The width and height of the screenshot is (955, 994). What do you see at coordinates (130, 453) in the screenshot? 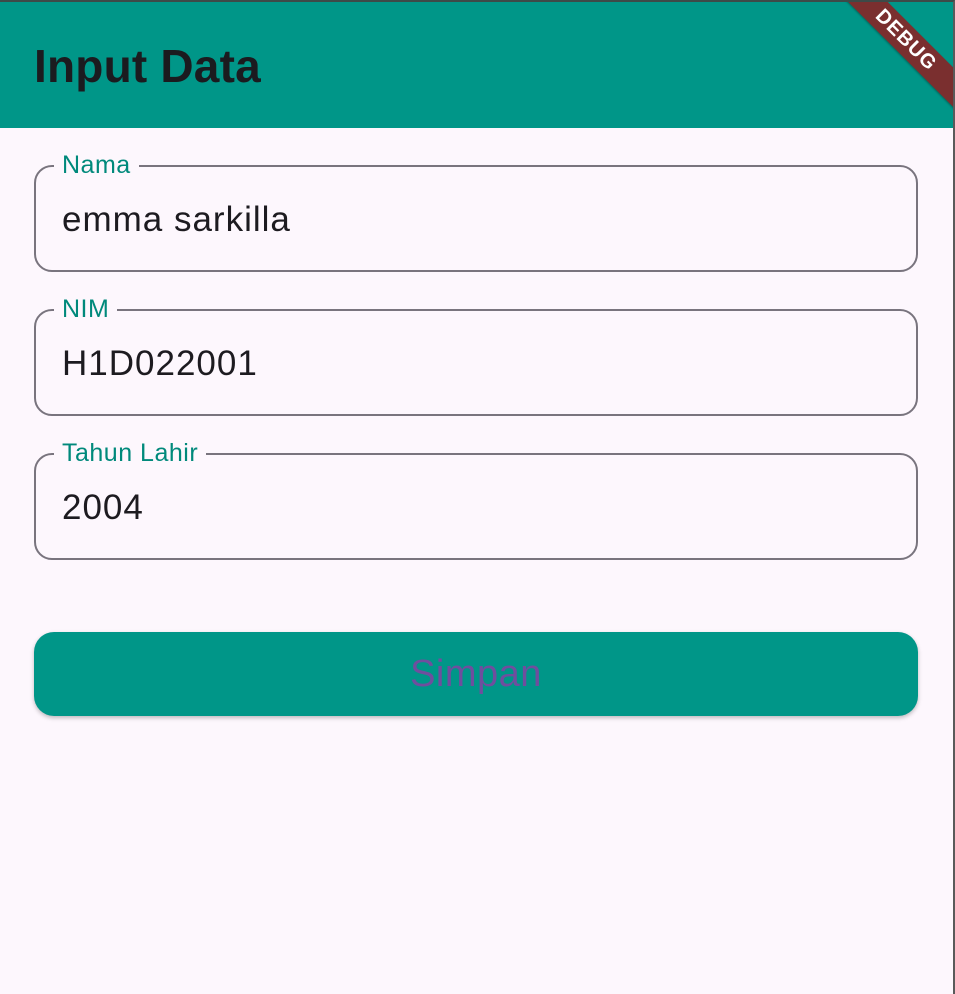
I see `tahun-lahir-field-label: Tahun Lahir` at bounding box center [130, 453].